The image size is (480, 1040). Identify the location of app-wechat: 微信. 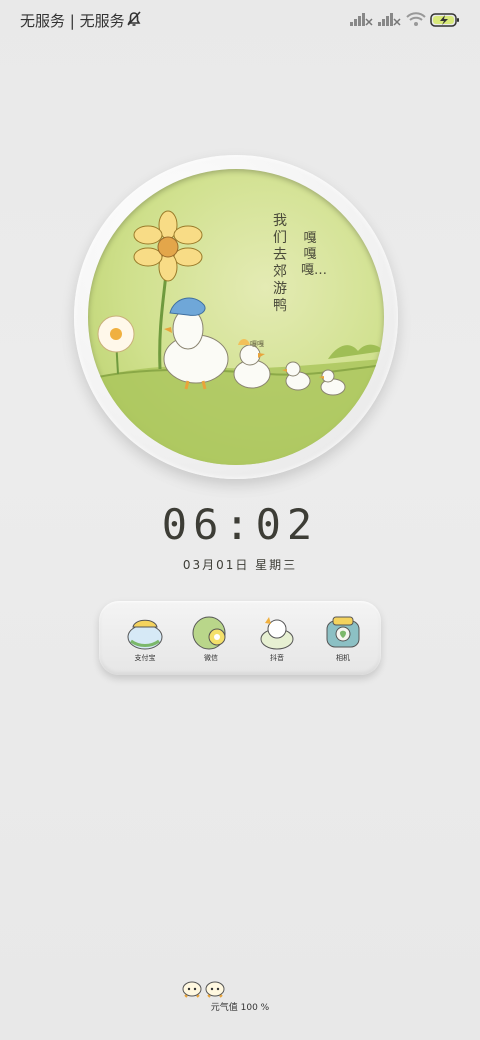
(211, 639).